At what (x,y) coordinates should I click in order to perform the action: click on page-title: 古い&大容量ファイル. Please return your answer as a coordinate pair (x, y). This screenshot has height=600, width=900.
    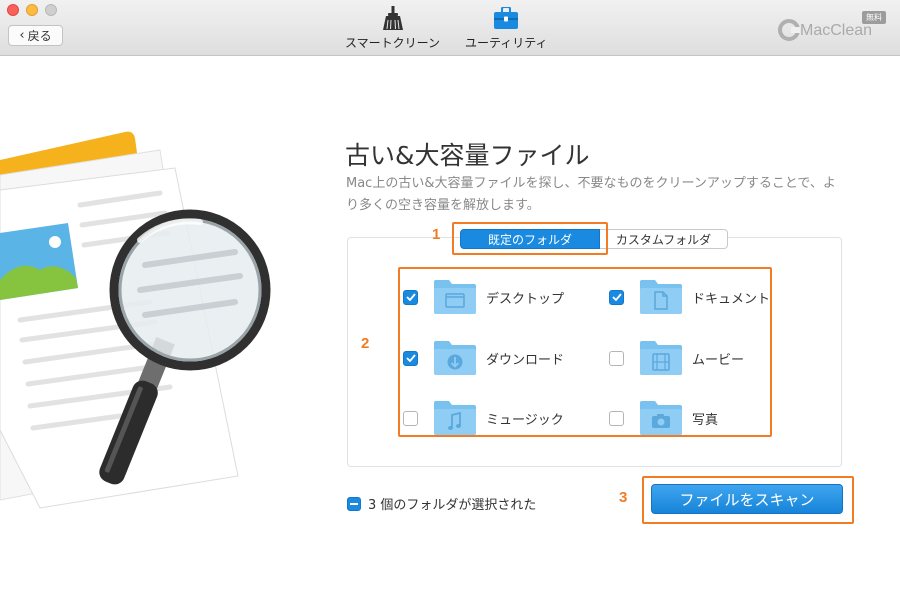
    Looking at the image, I should click on (467, 155).